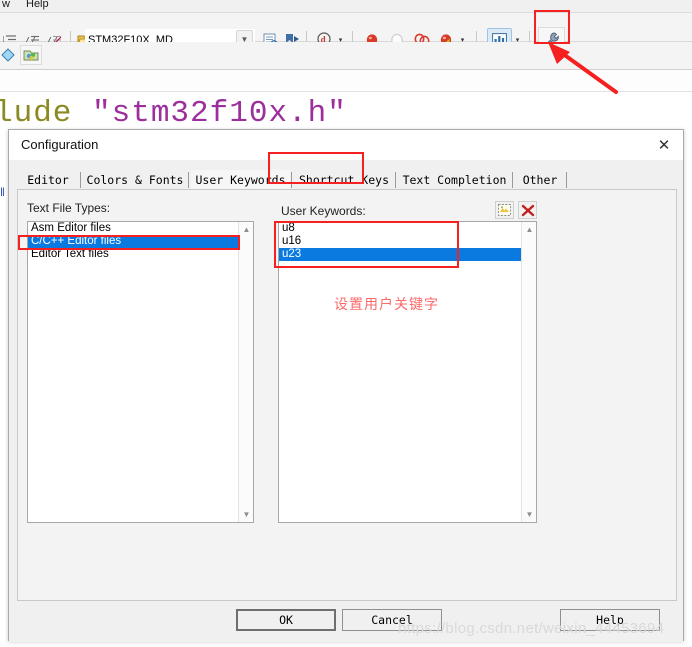 Image resolution: width=692 pixels, height=647 pixels. I want to click on list-item: u8, so click(400, 228).